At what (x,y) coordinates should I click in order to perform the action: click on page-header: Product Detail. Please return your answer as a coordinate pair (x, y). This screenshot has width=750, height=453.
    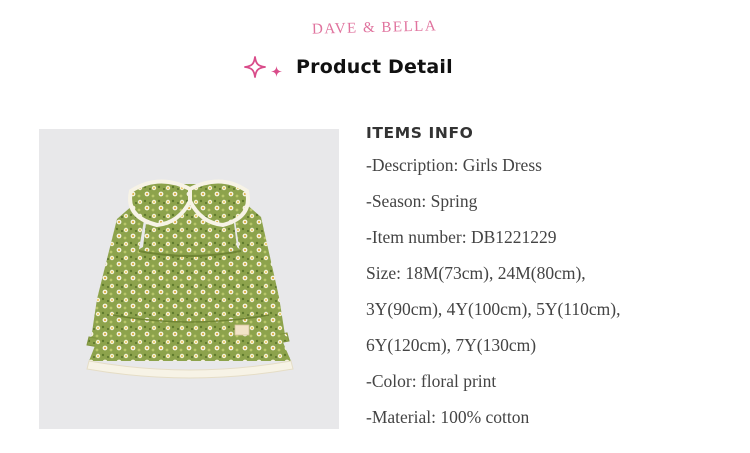
    Looking at the image, I should click on (348, 67).